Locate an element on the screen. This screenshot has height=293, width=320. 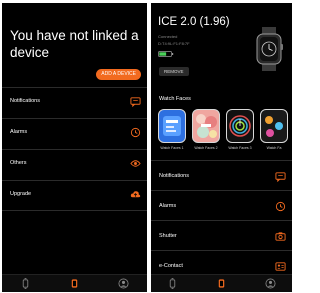
menu-item-shutter: Shutter is located at coordinates (221, 235).